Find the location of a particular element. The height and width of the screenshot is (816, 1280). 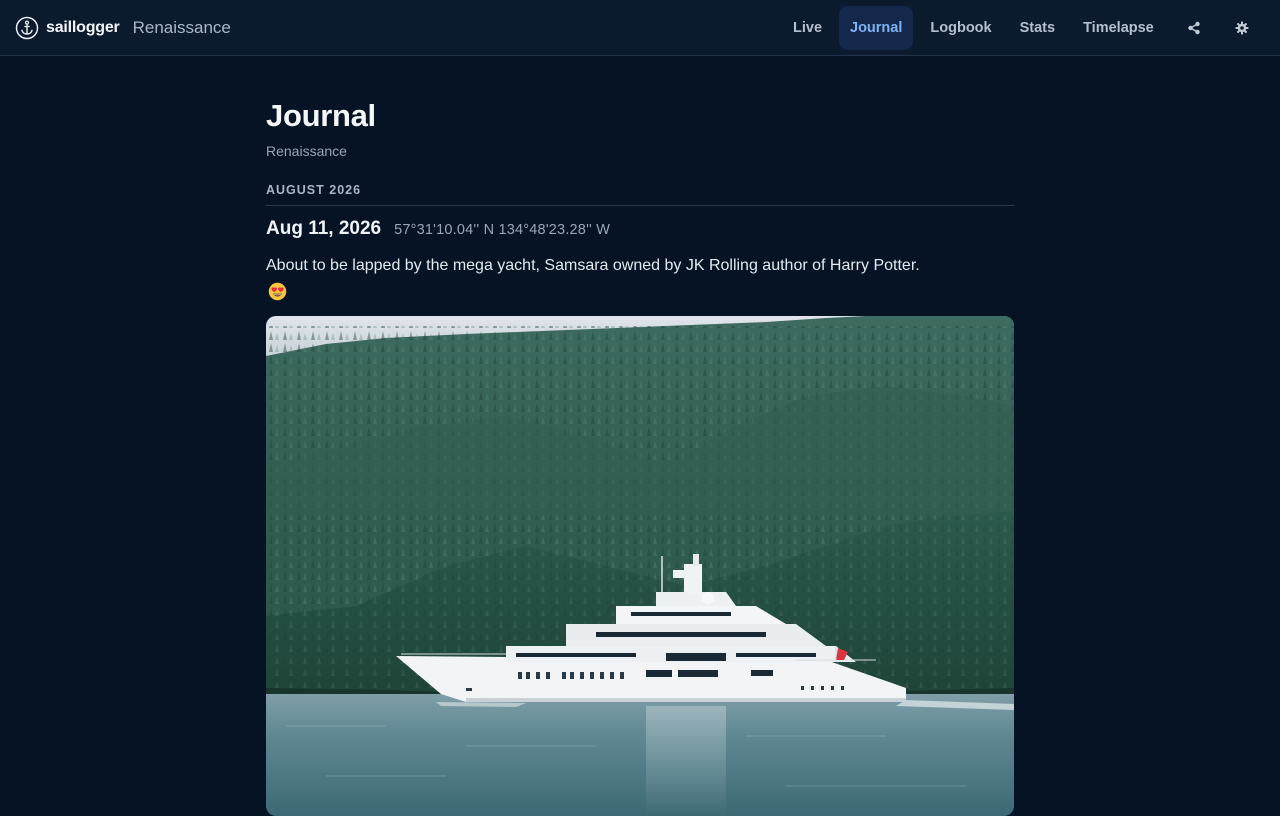

nav-stats: Stats is located at coordinates (1037, 28).